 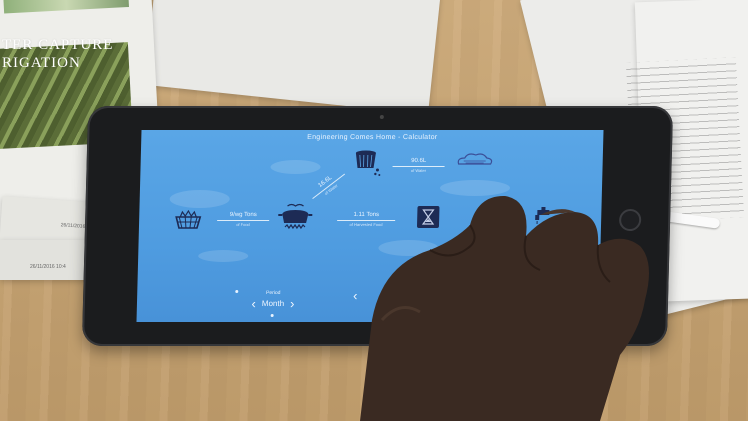 I want to click on poster-photo-top, so click(x=66, y=7).